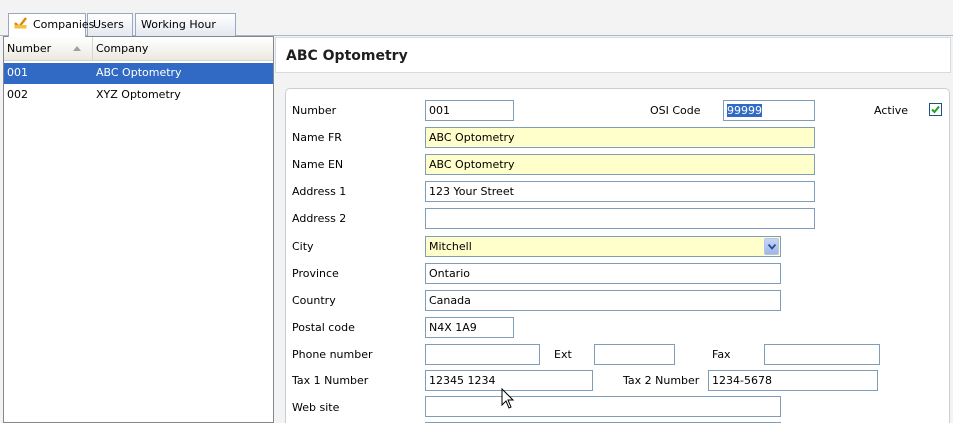 The width and height of the screenshot is (953, 423). I want to click on row-number: 001, so click(17, 72).